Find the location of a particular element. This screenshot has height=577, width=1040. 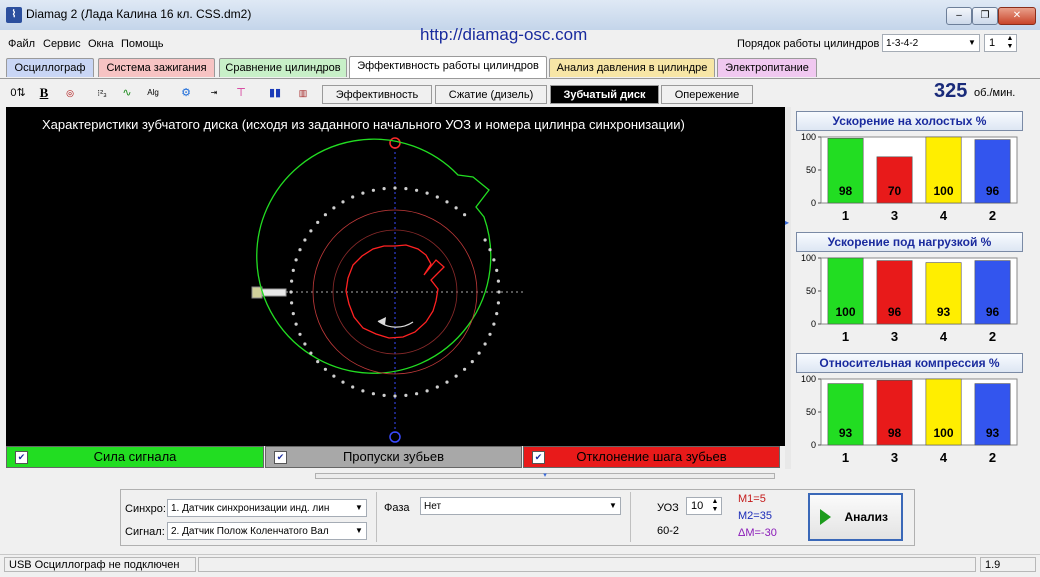

phase-value: Нет is located at coordinates (433, 506).